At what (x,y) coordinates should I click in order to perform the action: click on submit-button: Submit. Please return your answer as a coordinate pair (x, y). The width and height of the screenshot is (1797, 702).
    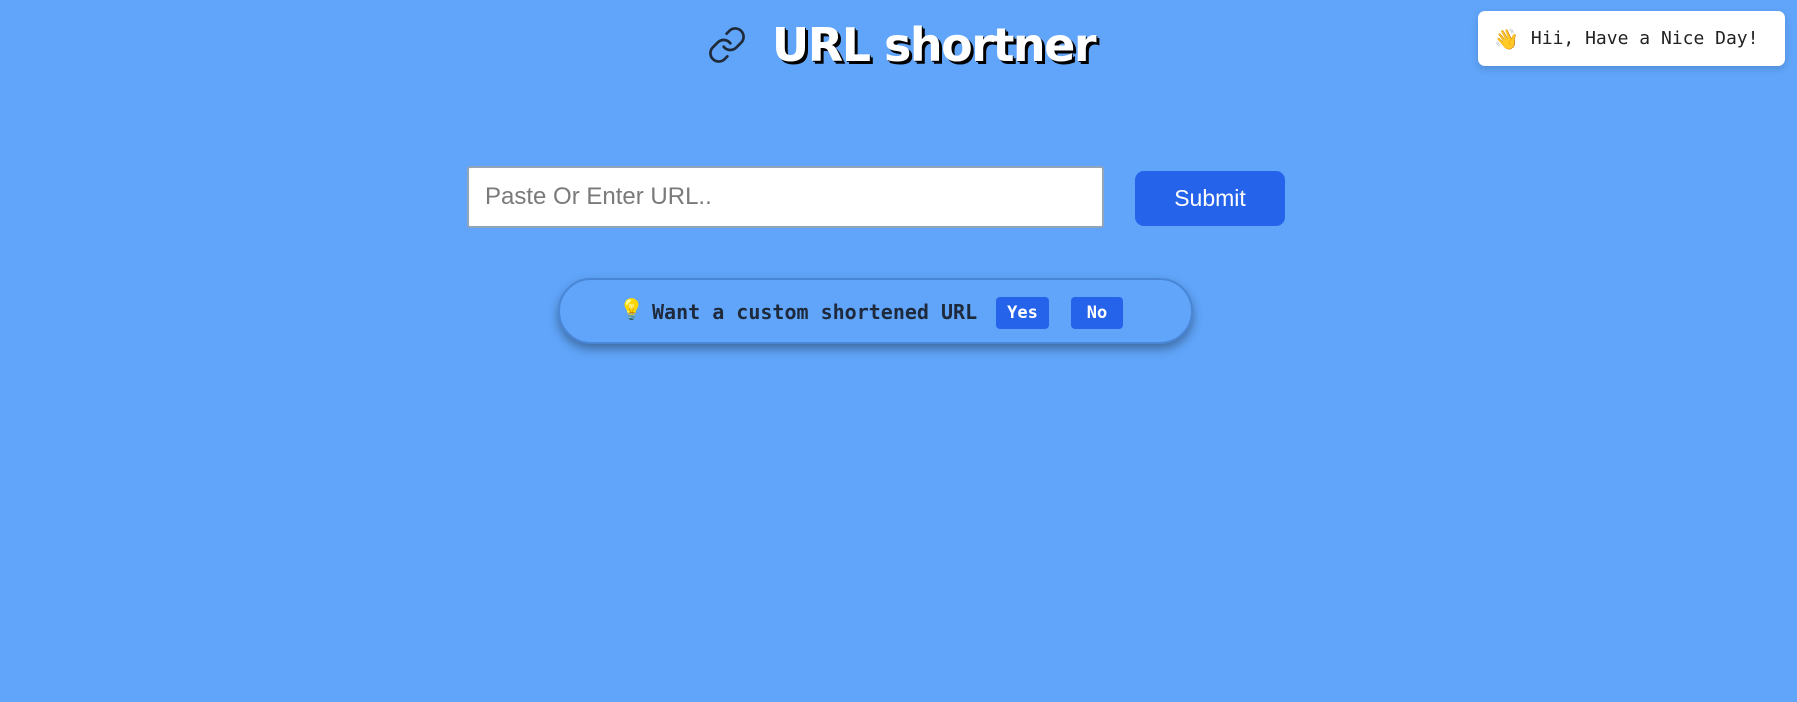
    Looking at the image, I should click on (1210, 198).